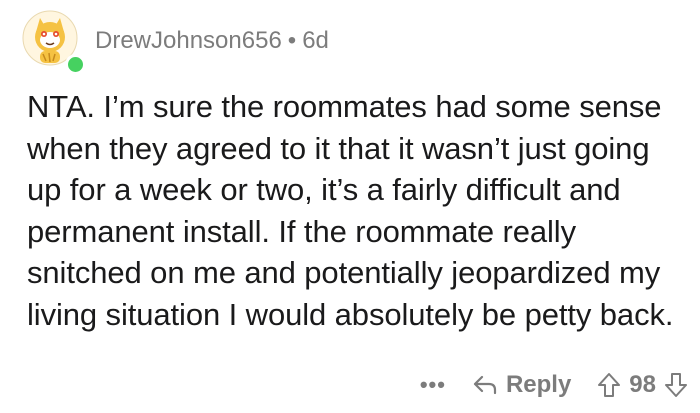 This screenshot has width=700, height=413. I want to click on username-link: DrewJohnson656, so click(188, 40).